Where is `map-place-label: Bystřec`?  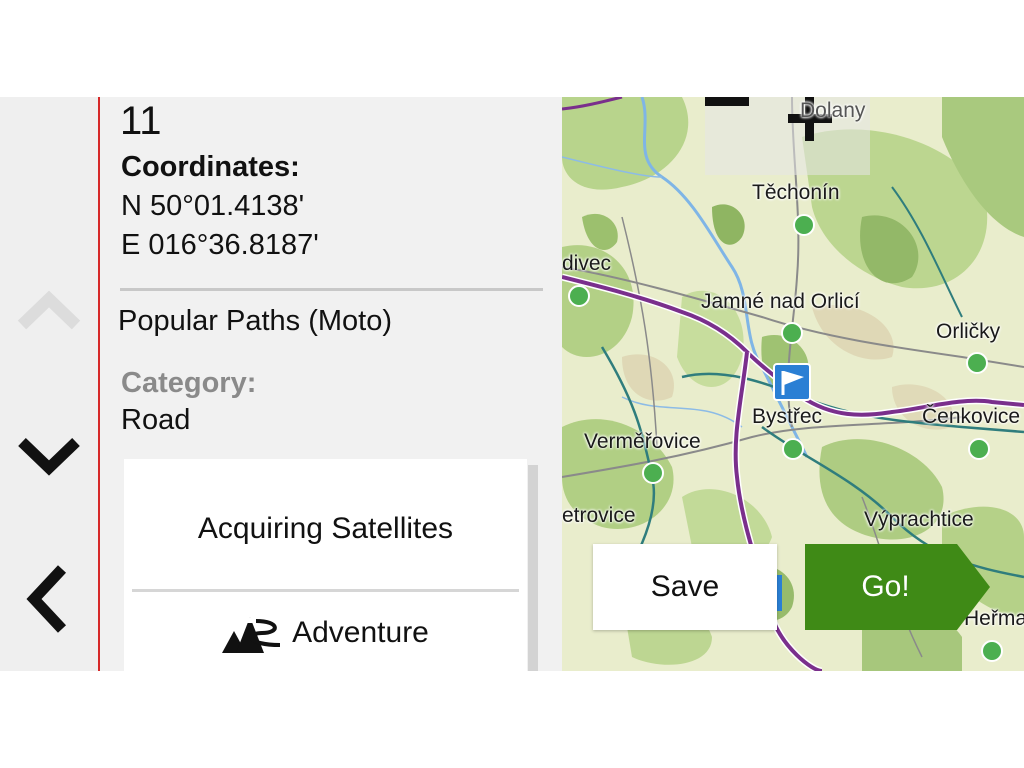
map-place-label: Bystřec is located at coordinates (787, 416).